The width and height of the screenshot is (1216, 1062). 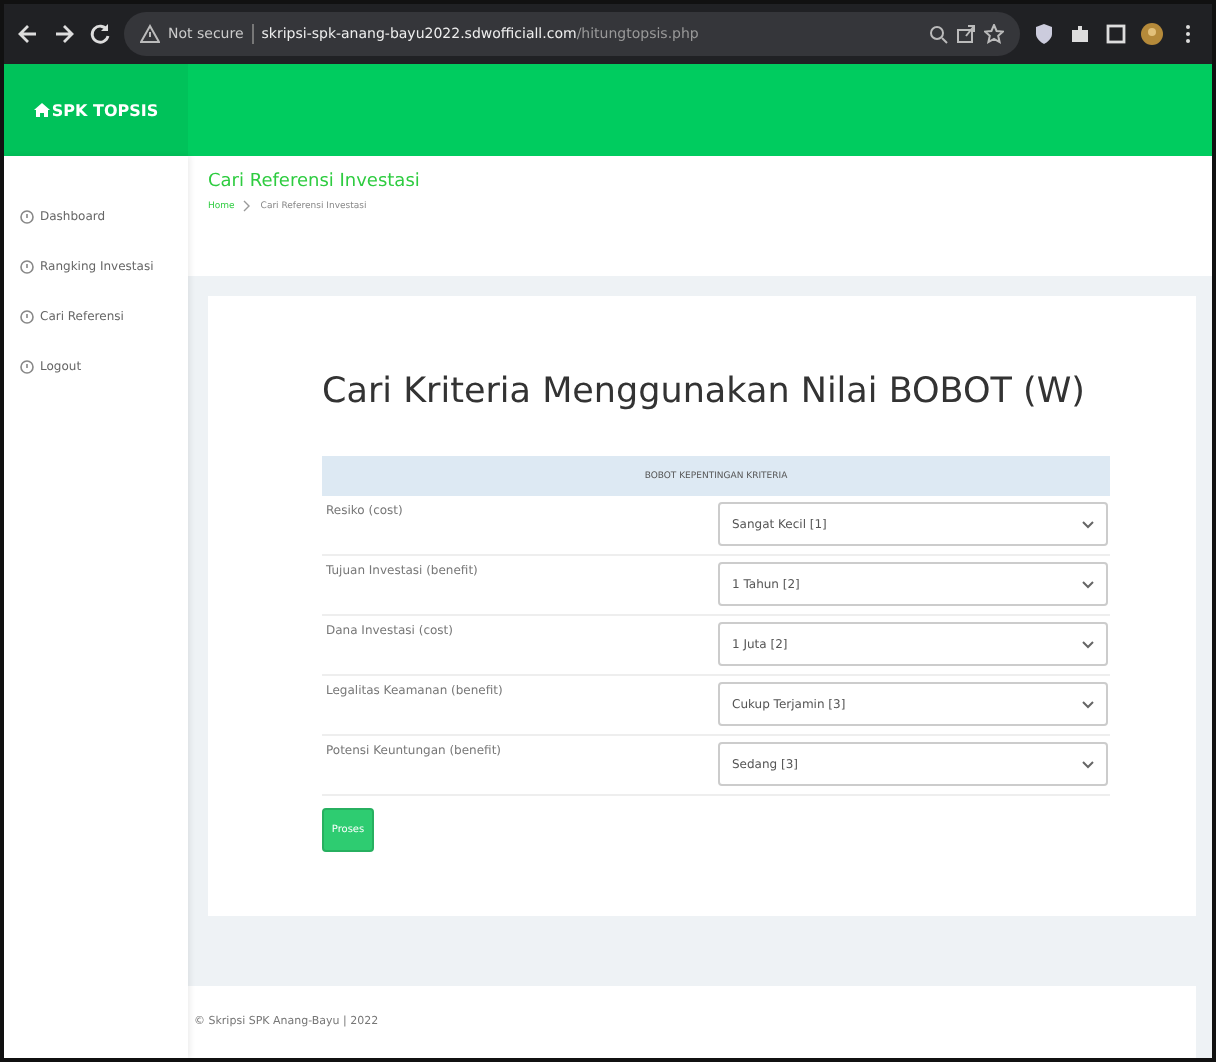 What do you see at coordinates (966, 34) in the screenshot?
I see `share-icon` at bounding box center [966, 34].